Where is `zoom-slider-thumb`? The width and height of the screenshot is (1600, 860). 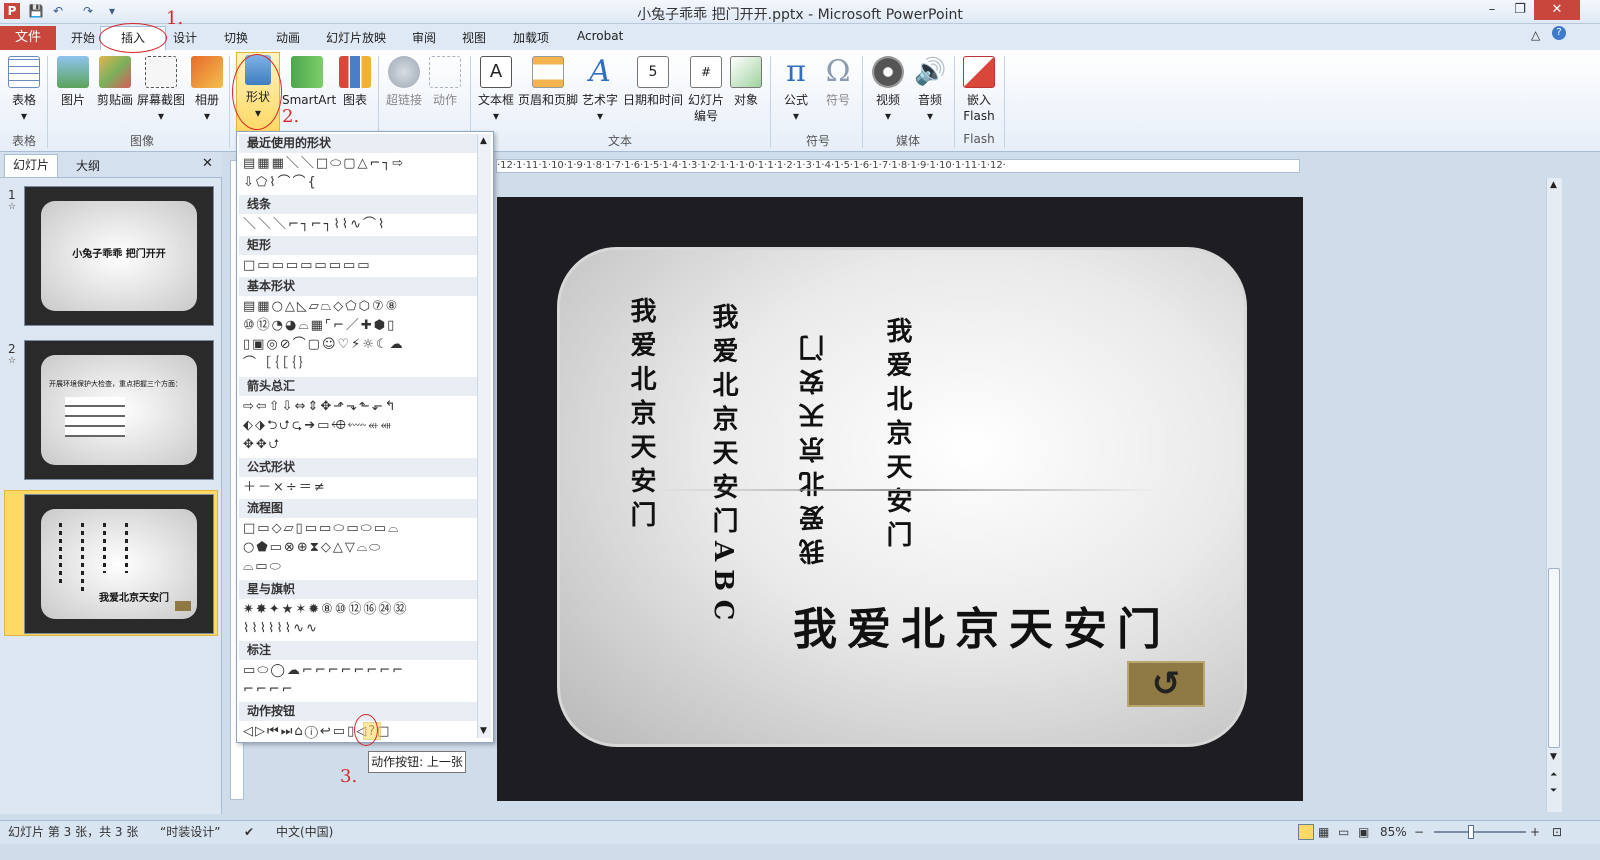 zoom-slider-thumb is located at coordinates (1471, 832).